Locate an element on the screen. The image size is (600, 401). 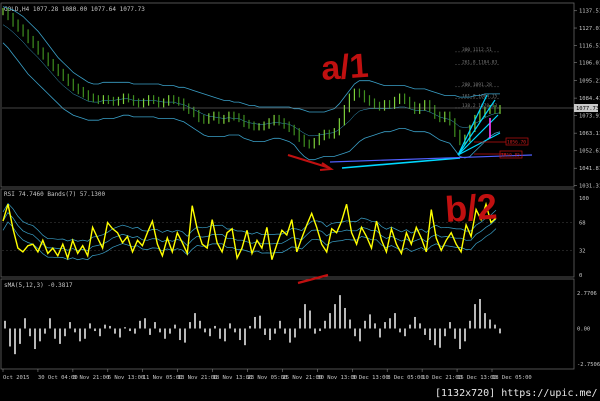
rsi-panel-header: RSI 74.7460 Bands(7) 57.1300 is located at coordinates (55, 194).